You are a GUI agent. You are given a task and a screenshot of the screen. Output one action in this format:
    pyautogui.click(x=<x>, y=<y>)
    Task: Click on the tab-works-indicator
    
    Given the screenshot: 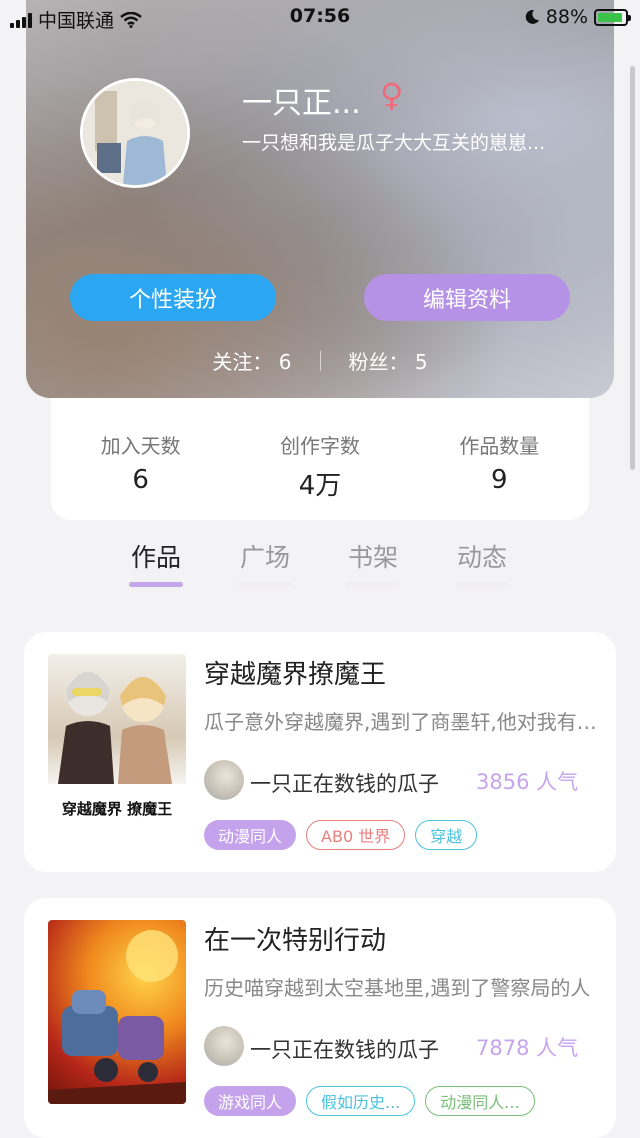 What is the action you would take?
    pyautogui.click(x=156, y=584)
    